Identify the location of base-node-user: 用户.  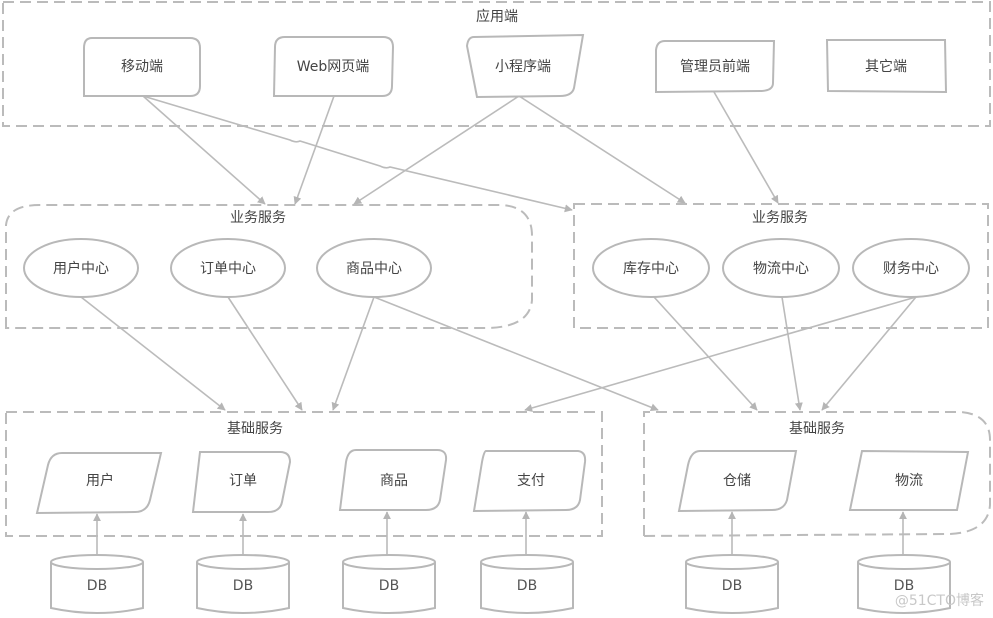
(99, 483).